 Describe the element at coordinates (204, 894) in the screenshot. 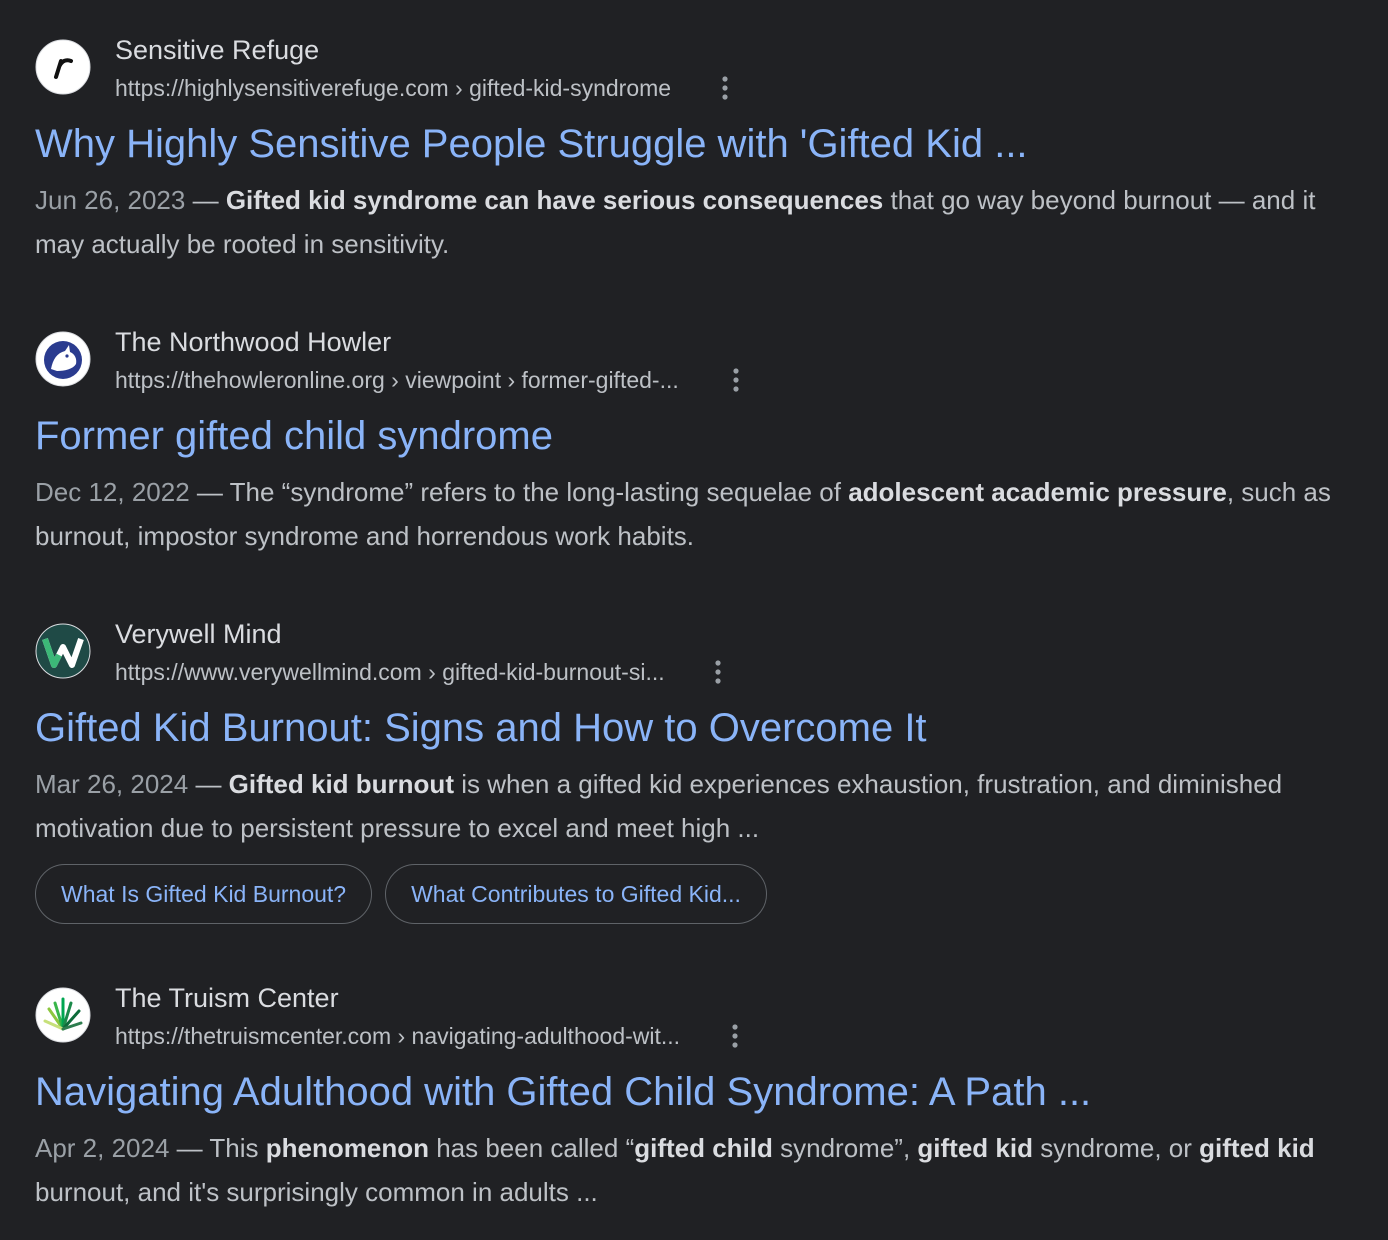

I see `sitelink-chip: What Is Gifted Kid Burnout?` at that location.